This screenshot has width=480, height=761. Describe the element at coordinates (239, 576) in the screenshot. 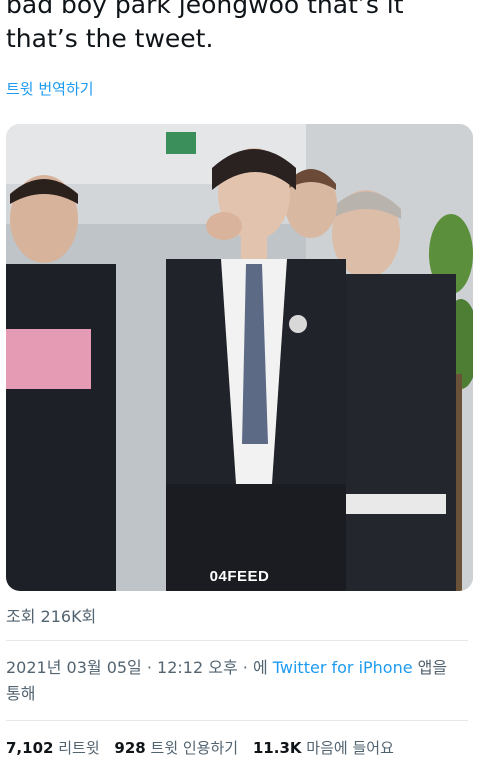

I see `video-watermark: 04FEED` at that location.